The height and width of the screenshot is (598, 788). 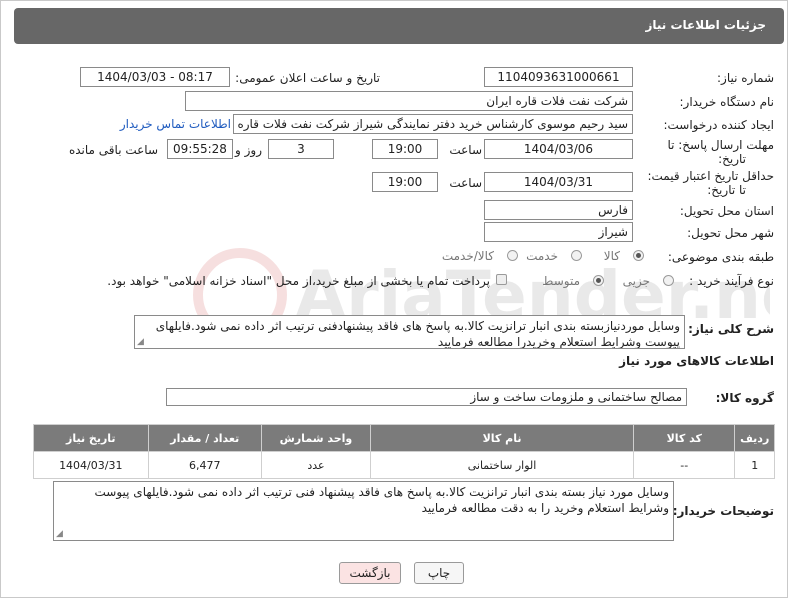 I want to click on category-option-goods-service: کالا/خدمت, so click(x=467, y=256).